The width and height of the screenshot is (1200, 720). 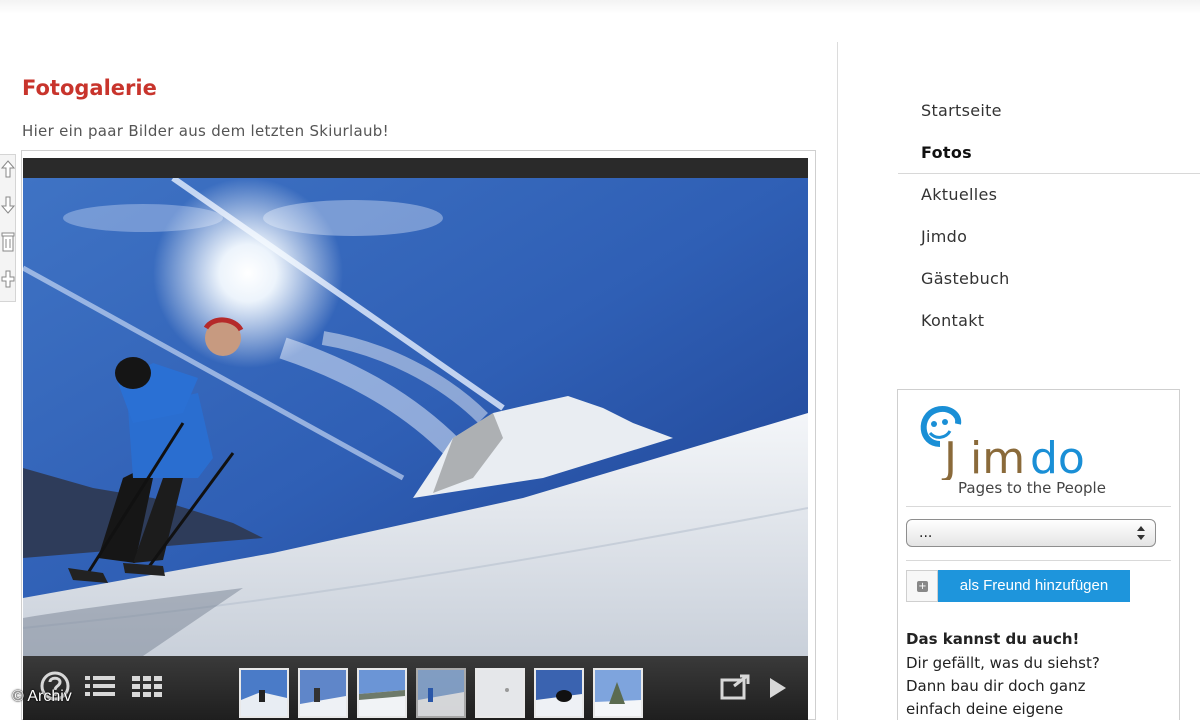 I want to click on grid-view-icon, so click(x=147, y=686).